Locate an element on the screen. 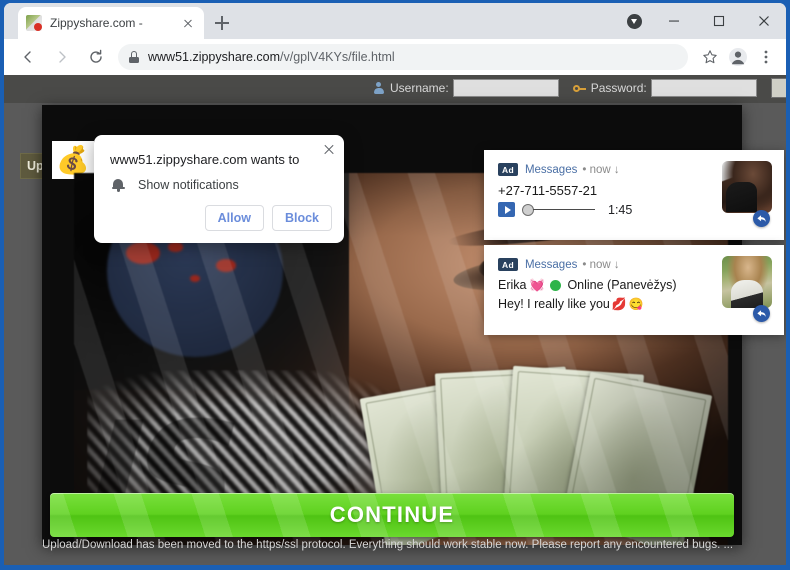 The width and height of the screenshot is (790, 570). window-controls is located at coordinates (703, 21).